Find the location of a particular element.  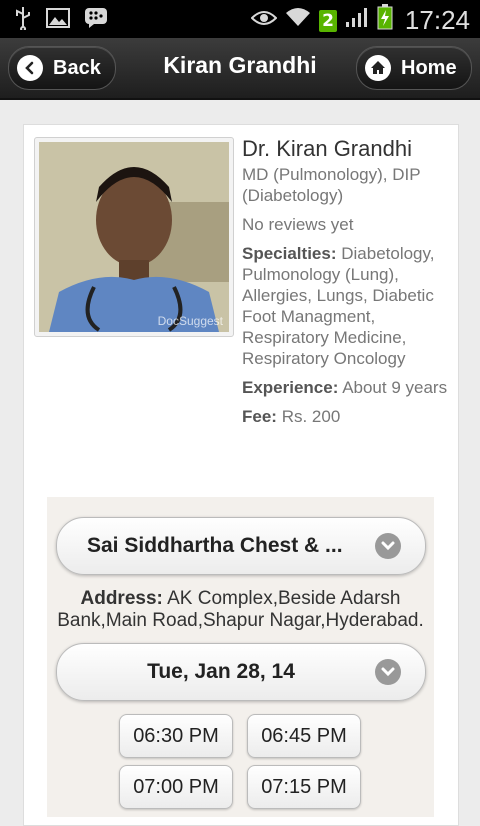

time-slot-button: 07:15 PM is located at coordinates (304, 787).